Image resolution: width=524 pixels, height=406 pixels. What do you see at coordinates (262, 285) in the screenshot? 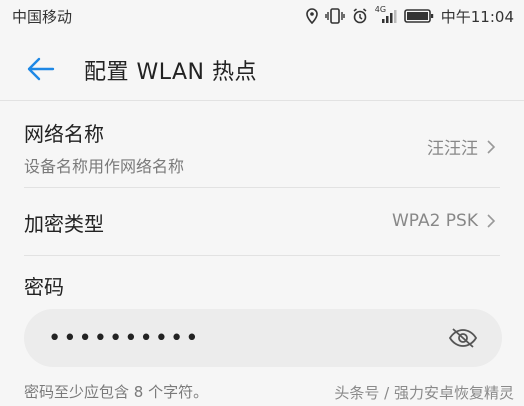
I see `password-row: 密码` at bounding box center [262, 285].